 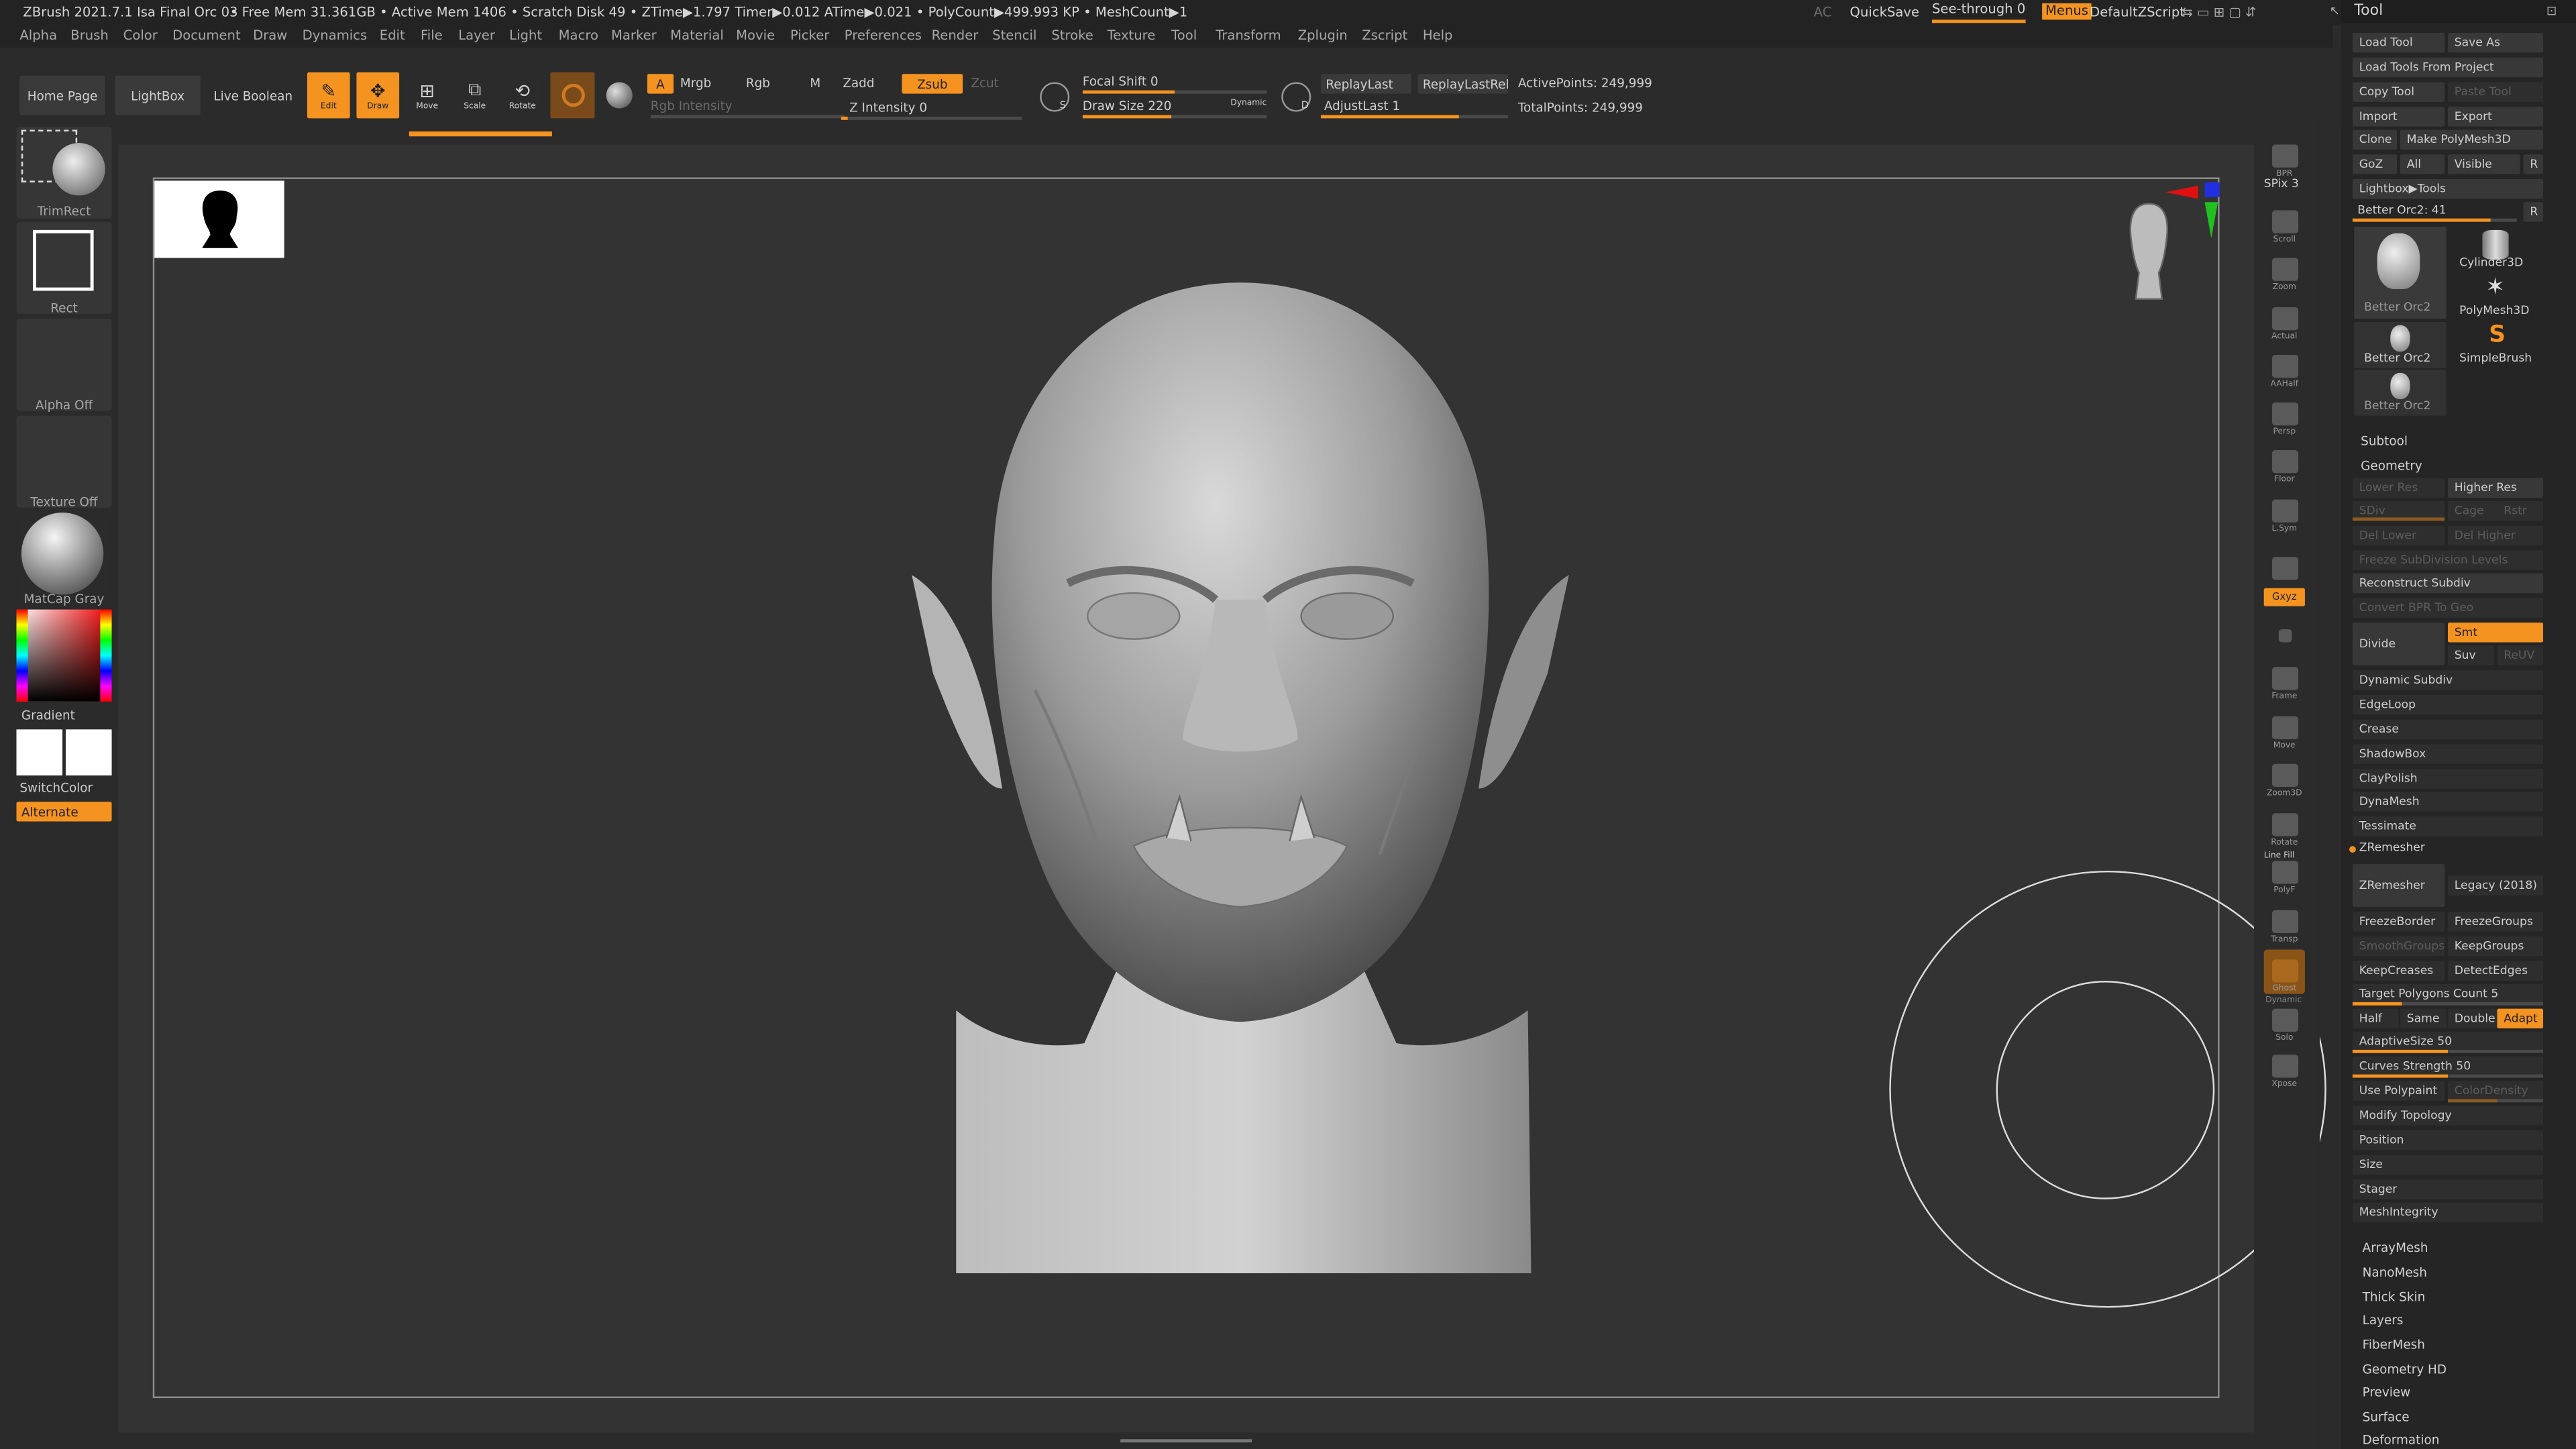 I want to click on move-mode-button: ⊞ Move, so click(x=427, y=95).